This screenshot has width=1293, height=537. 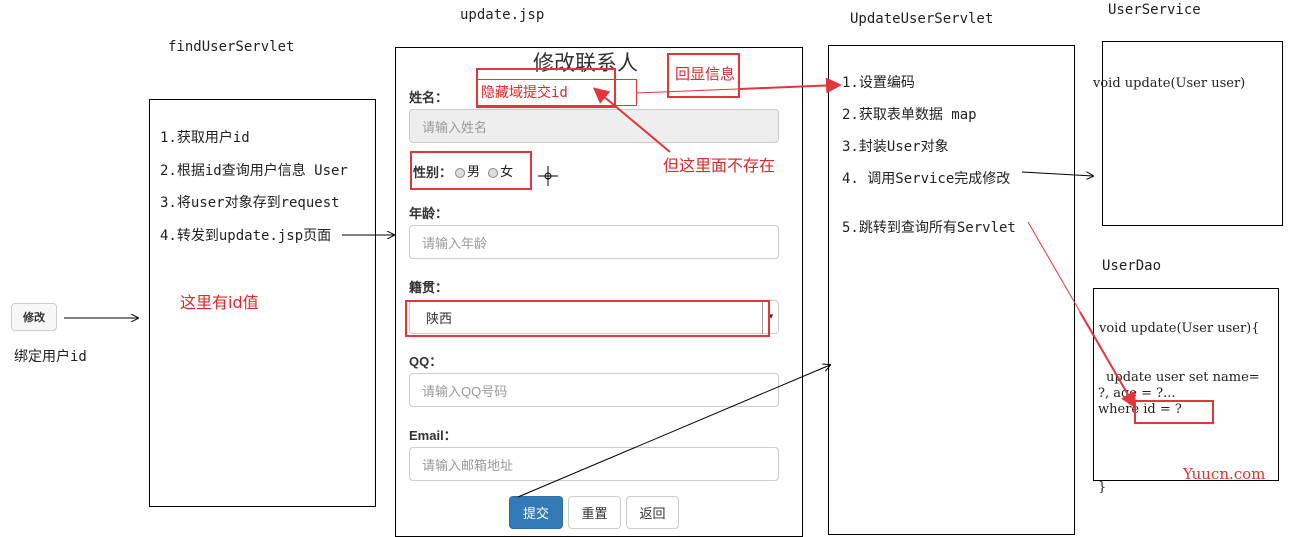 What do you see at coordinates (536, 512) in the screenshot?
I see `submit-button: 提交` at bounding box center [536, 512].